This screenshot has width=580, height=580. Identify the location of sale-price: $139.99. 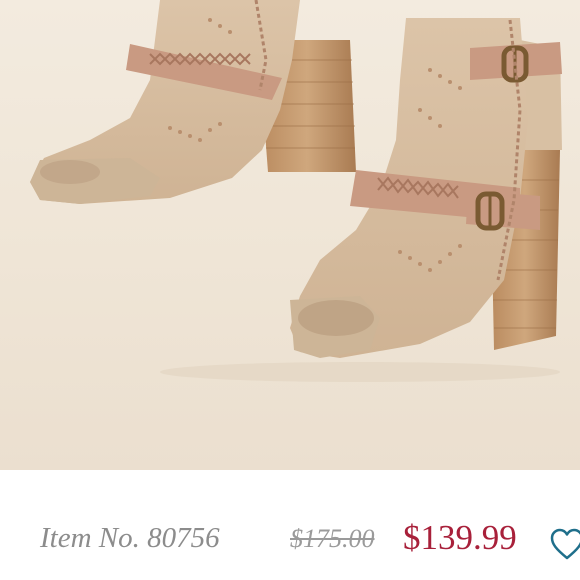
(460, 537).